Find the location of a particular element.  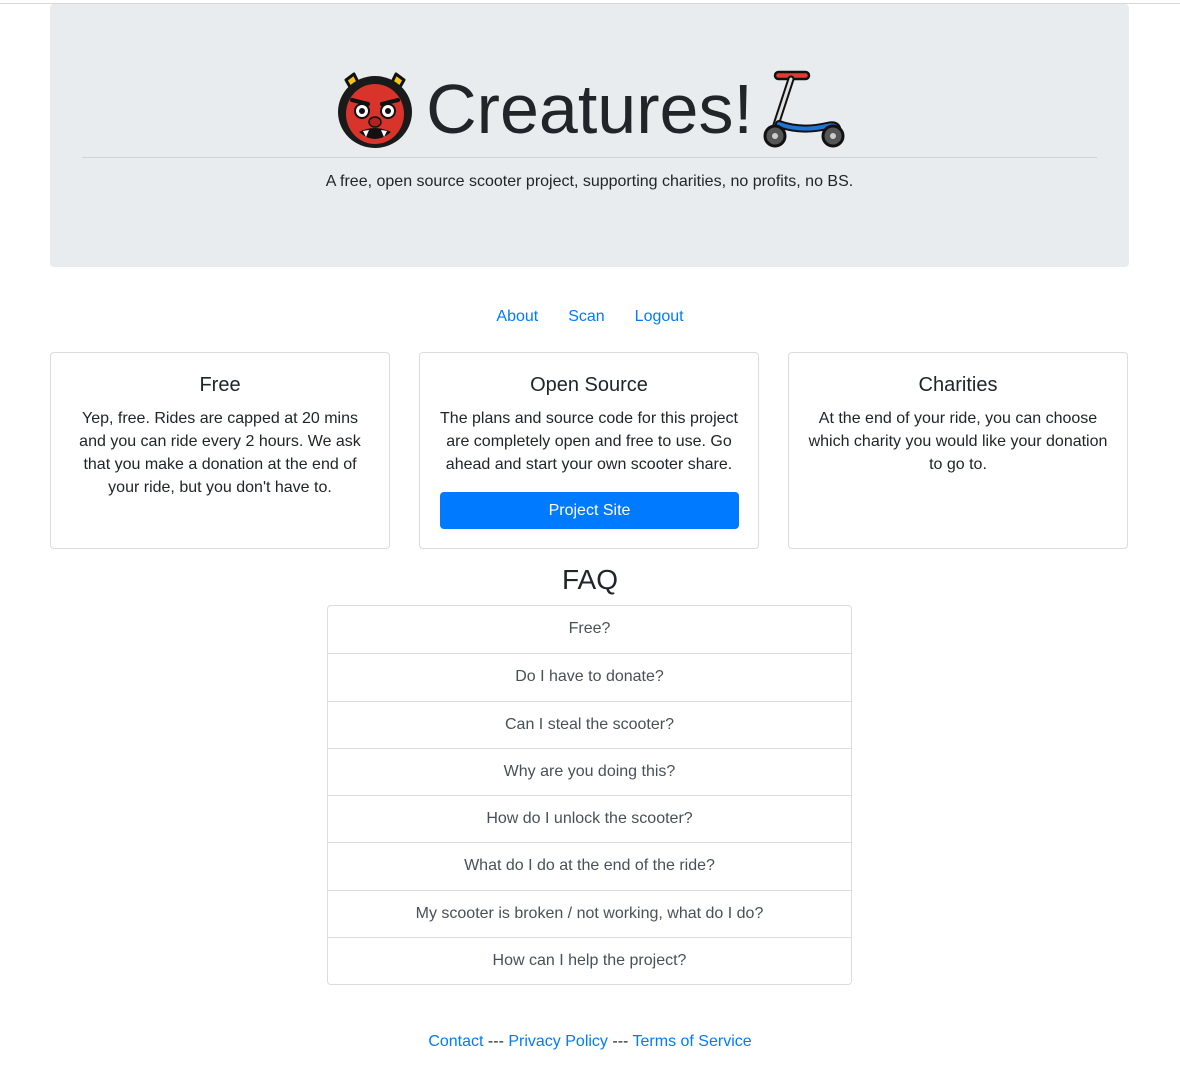

faq-item: Free? is located at coordinates (589, 630).